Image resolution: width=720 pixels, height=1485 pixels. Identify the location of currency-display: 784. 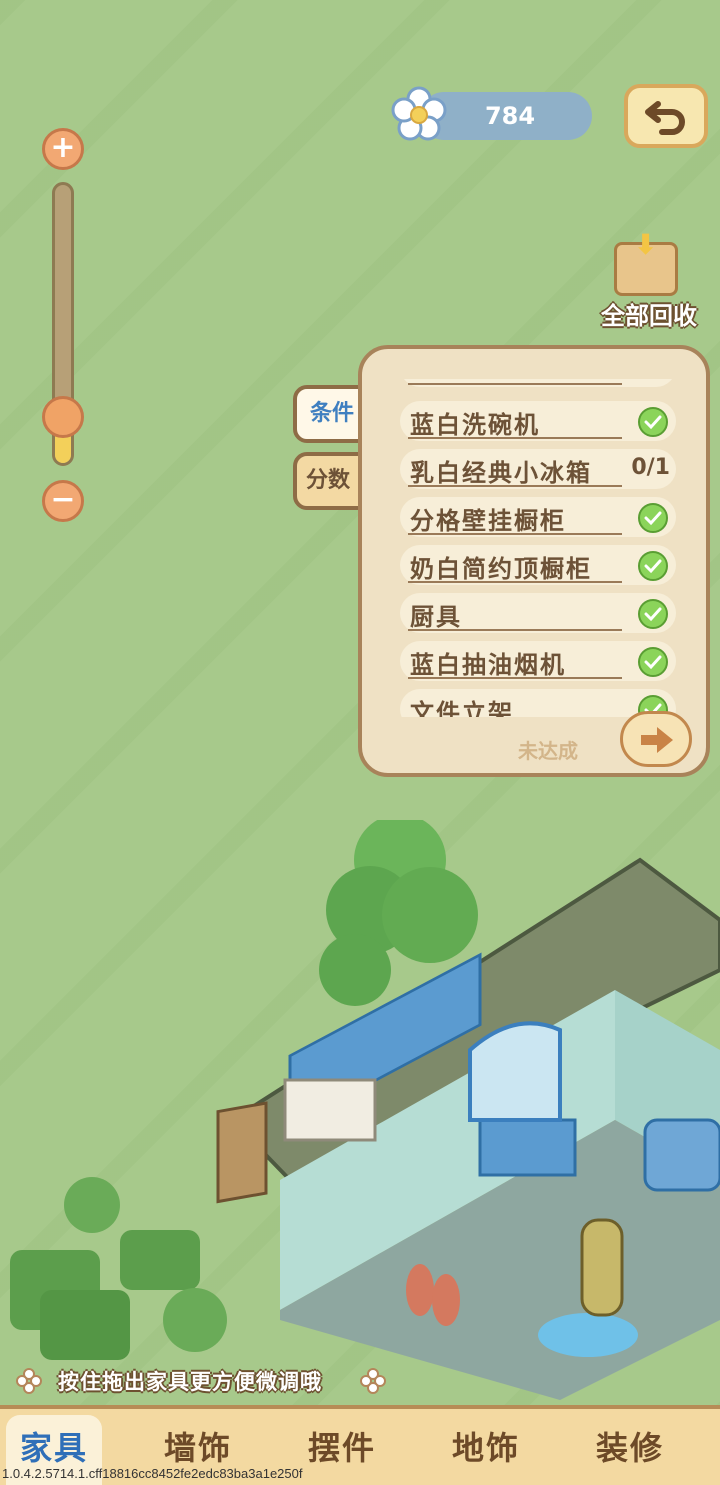
(491, 115).